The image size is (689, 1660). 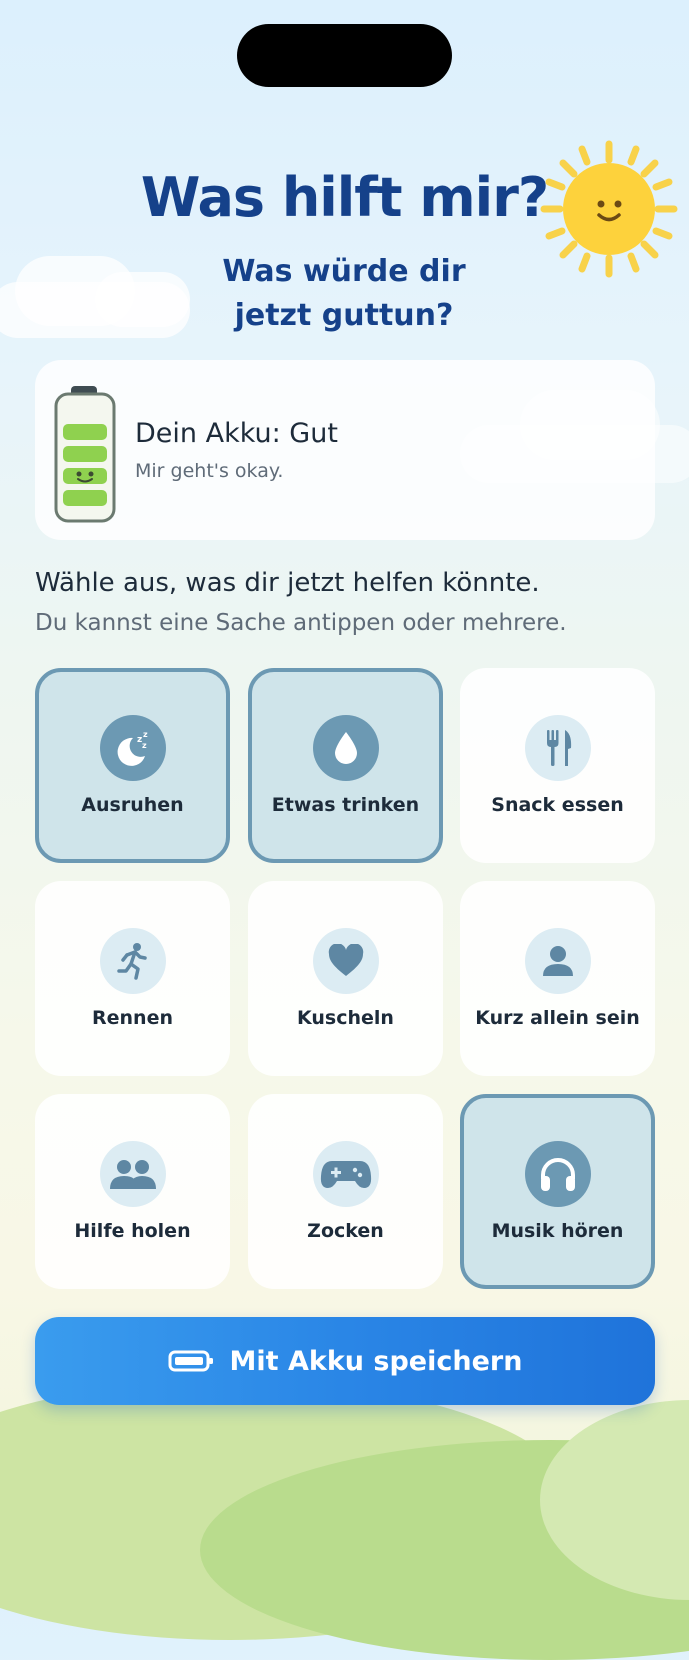 What do you see at coordinates (236, 433) in the screenshot?
I see `akku-title: Dein Akku: Gut` at bounding box center [236, 433].